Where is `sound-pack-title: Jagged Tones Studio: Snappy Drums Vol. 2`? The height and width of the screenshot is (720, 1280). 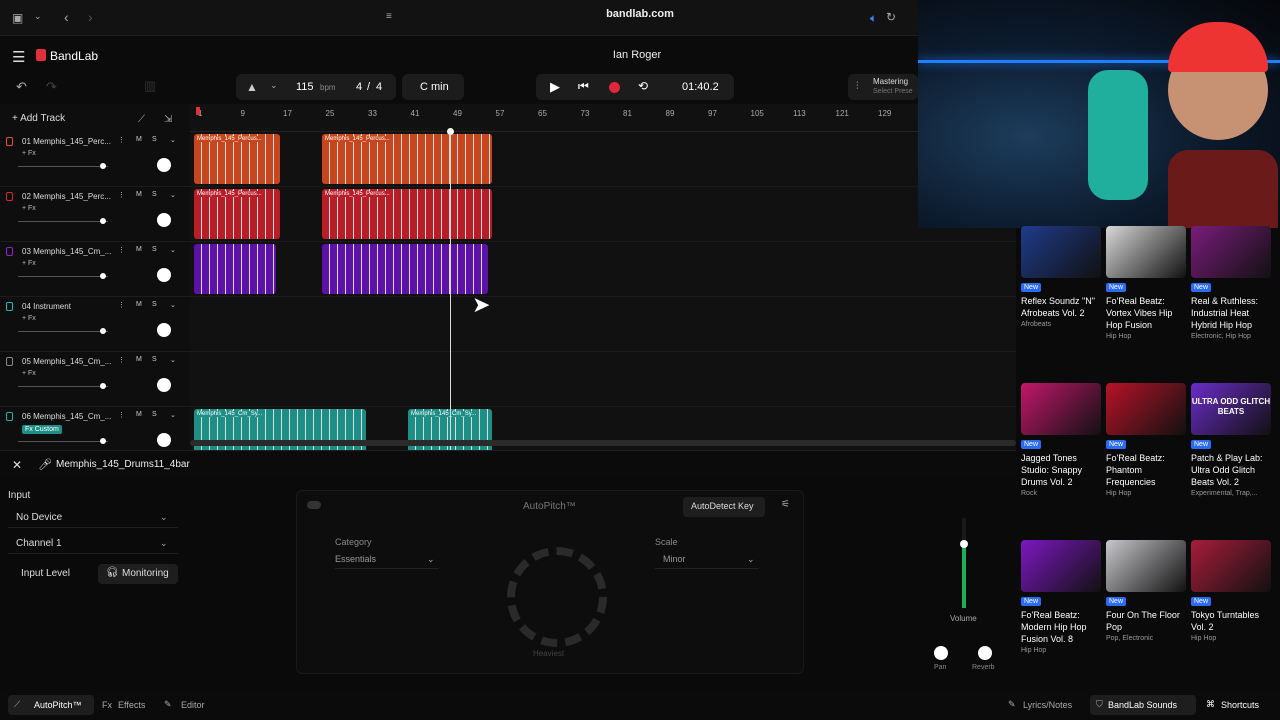 sound-pack-title: Jagged Tones Studio: Snappy Drums Vol. 2 is located at coordinates (1063, 470).